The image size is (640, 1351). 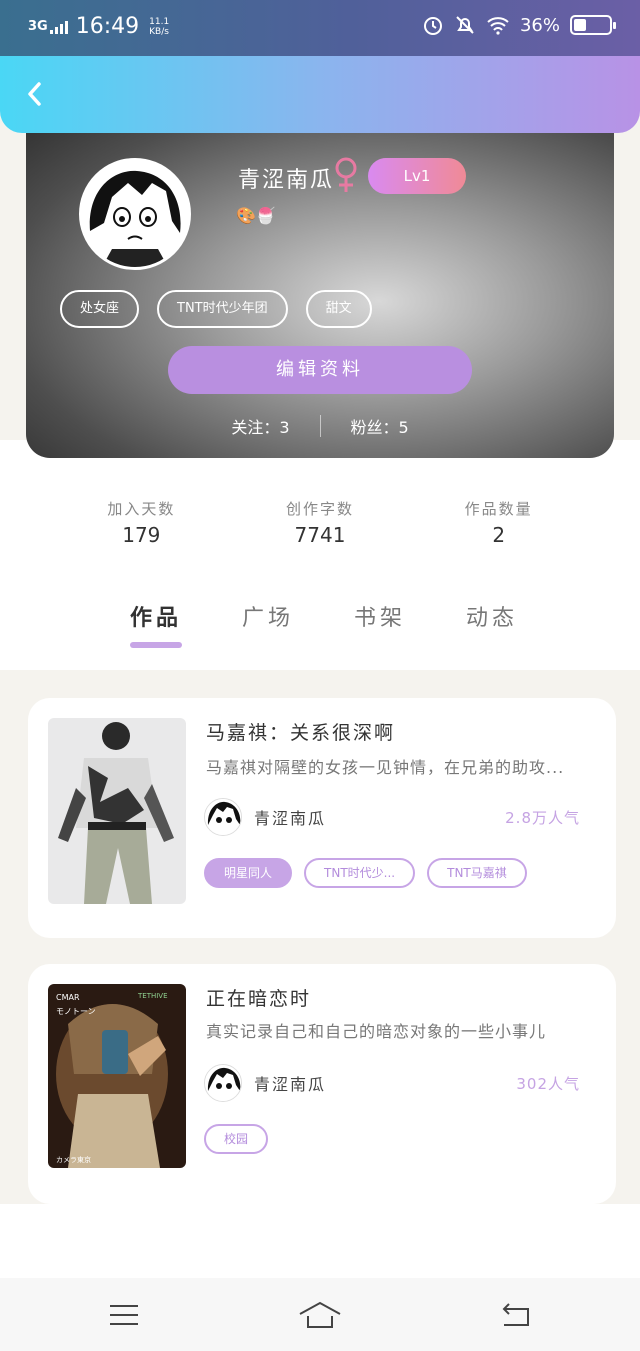 What do you see at coordinates (477, 873) in the screenshot?
I see `work-tag: TNT马嘉祺` at bounding box center [477, 873].